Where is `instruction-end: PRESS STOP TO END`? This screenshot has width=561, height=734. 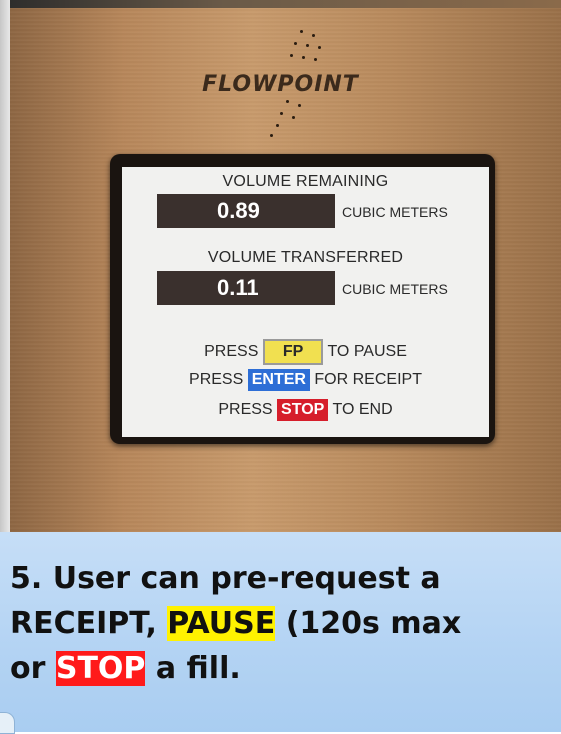
instruction-end: PRESS STOP TO END is located at coordinates (305, 410).